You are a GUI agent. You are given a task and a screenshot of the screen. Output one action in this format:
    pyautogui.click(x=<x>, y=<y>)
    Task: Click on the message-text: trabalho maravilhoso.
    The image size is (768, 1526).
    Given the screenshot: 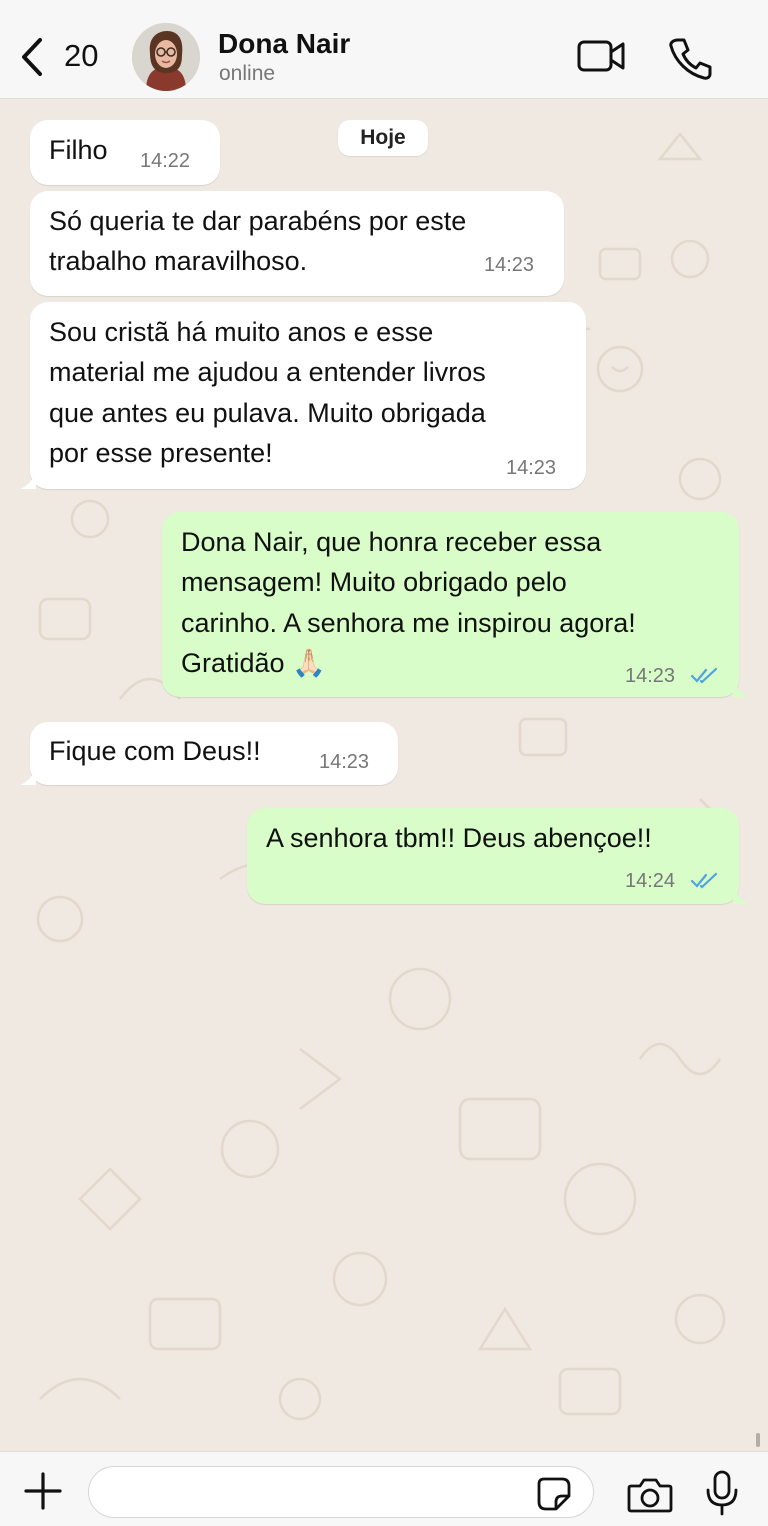 What is the action you would take?
    pyautogui.click(x=178, y=261)
    